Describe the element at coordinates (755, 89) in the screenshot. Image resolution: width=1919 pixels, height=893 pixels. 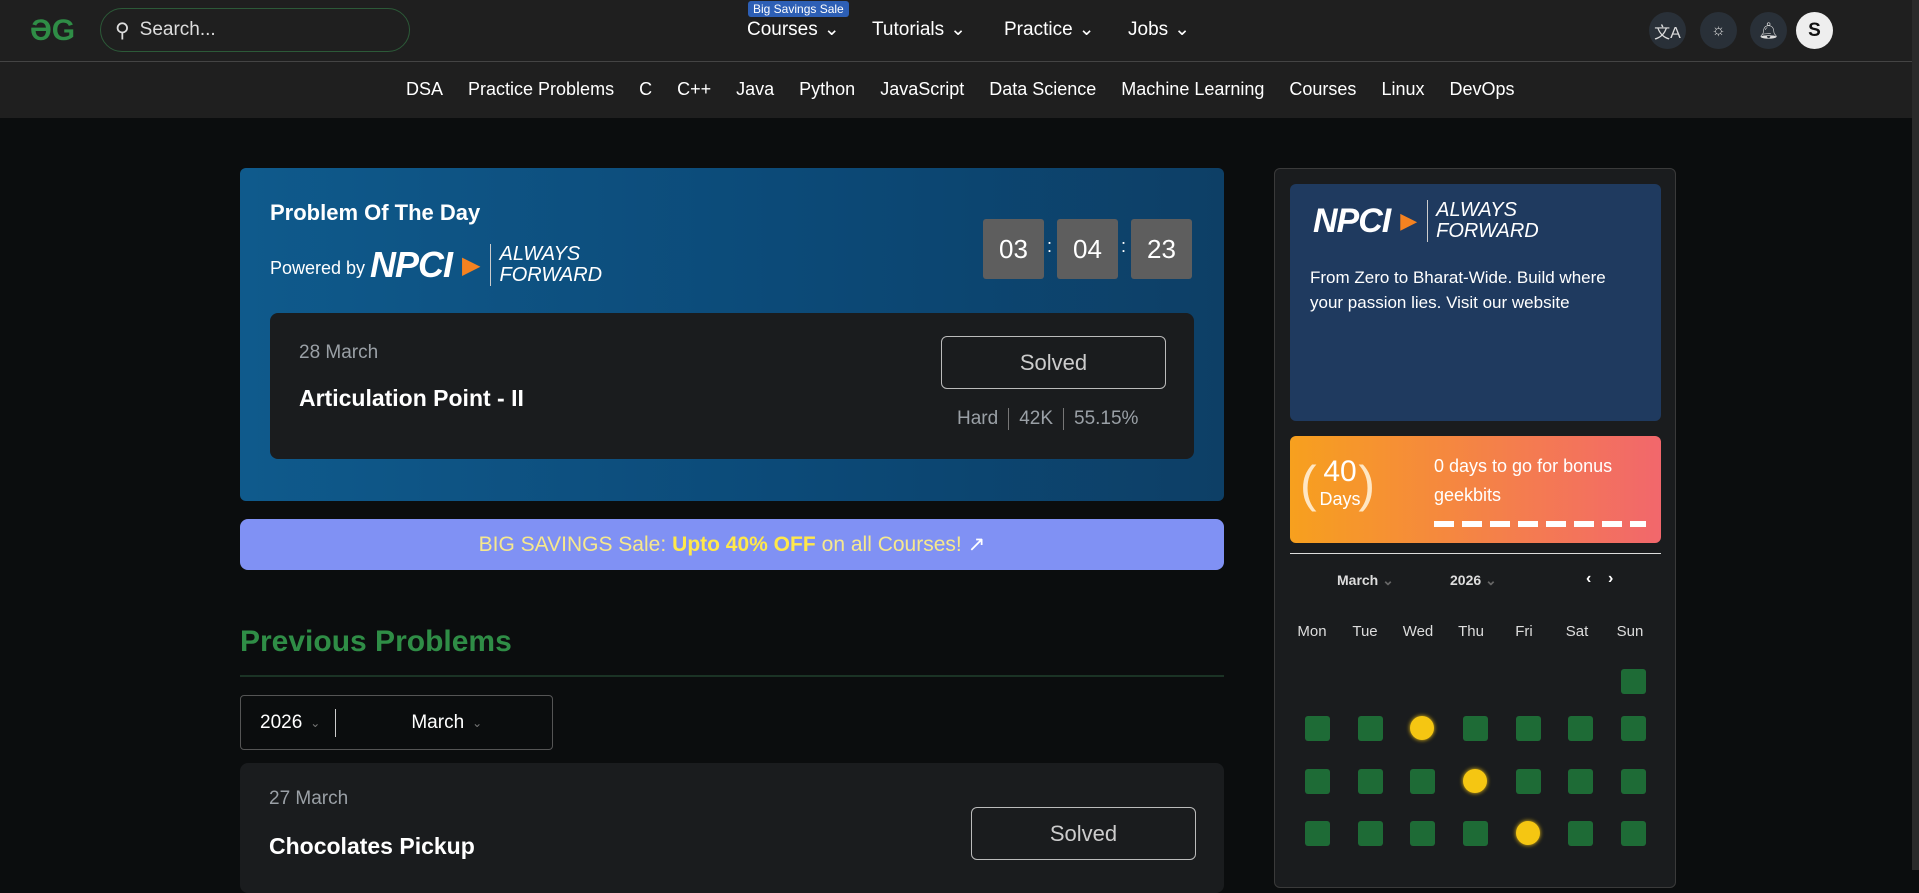
I see `subnav-java: Java` at that location.